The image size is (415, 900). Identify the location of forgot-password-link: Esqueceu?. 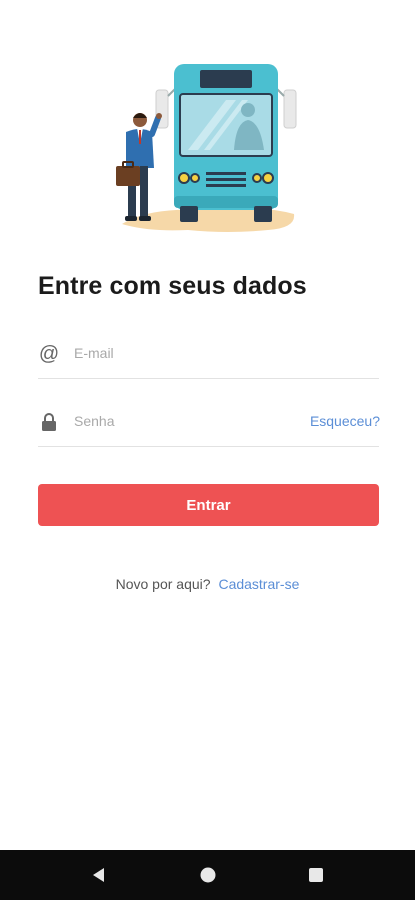
(345, 421).